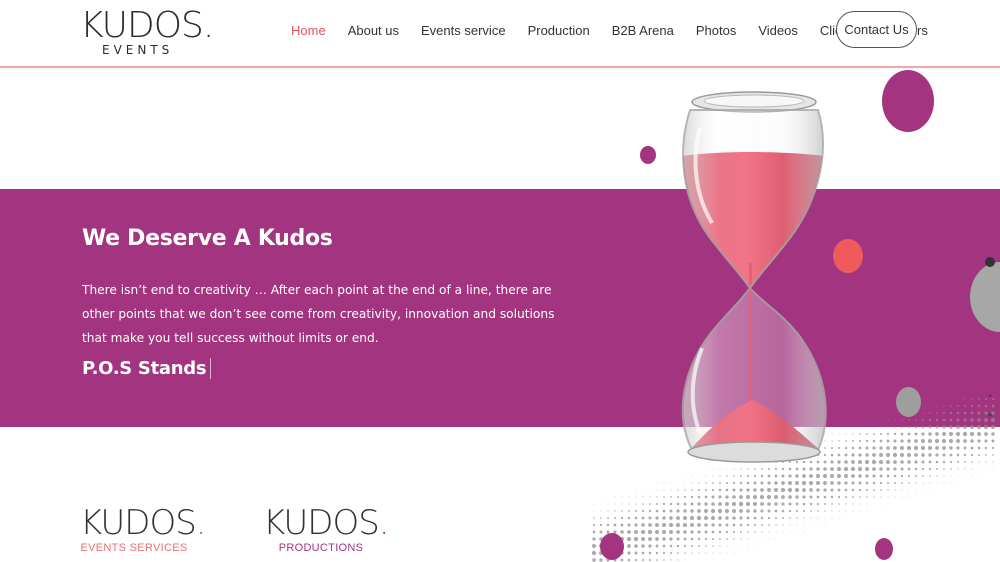  Describe the element at coordinates (643, 30) in the screenshot. I see `nav-b2b-arena: B2B Arena` at that location.